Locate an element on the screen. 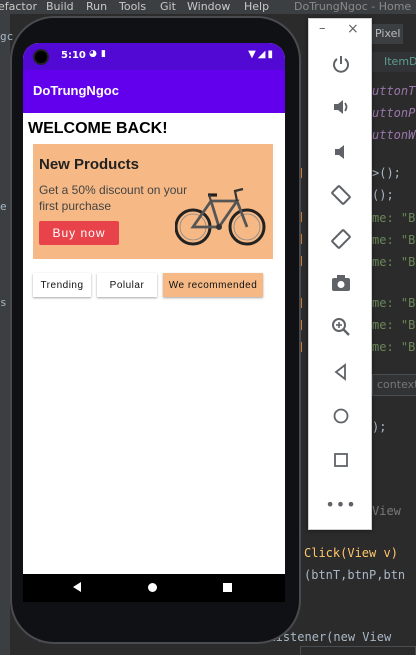  code-line: Click(View v) is located at coordinates (351, 553).